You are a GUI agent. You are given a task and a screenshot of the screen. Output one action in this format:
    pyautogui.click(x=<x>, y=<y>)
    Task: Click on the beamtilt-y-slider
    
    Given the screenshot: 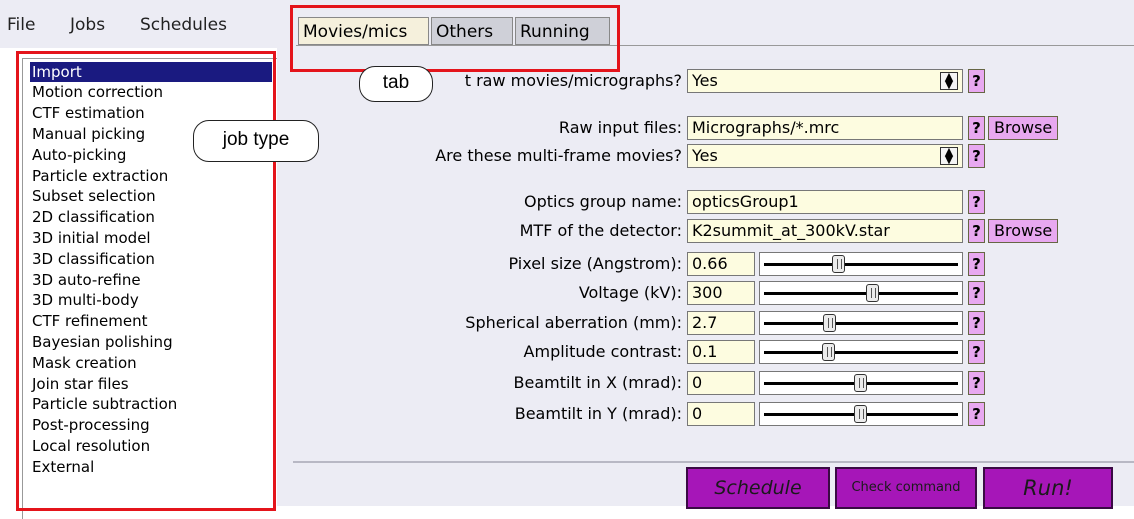 What is the action you would take?
    pyautogui.click(x=861, y=414)
    